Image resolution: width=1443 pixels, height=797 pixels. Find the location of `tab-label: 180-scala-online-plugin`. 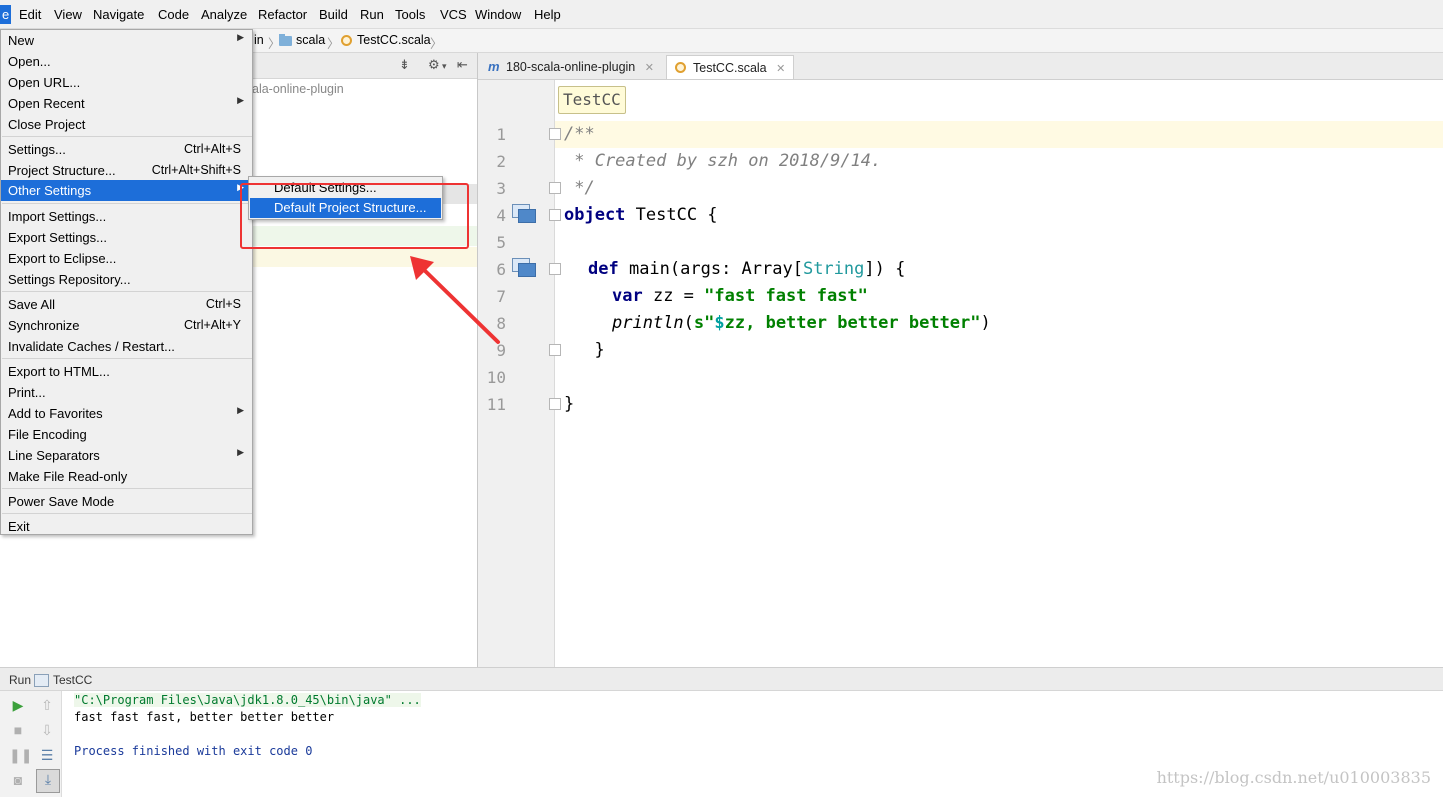

tab-label: 180-scala-online-plugin is located at coordinates (571, 67).